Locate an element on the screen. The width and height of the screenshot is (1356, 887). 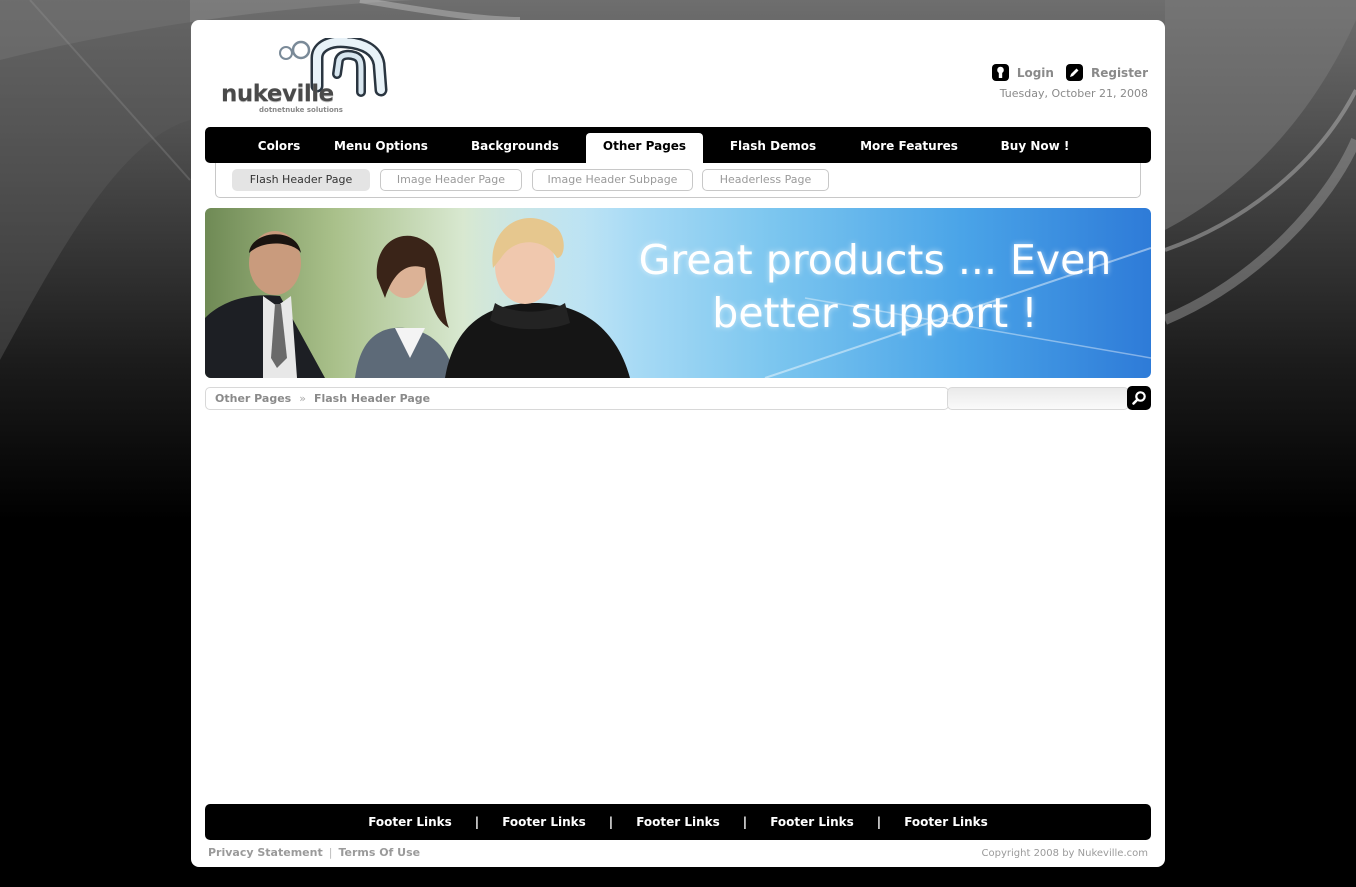
login-label: Login is located at coordinates (1035, 72).